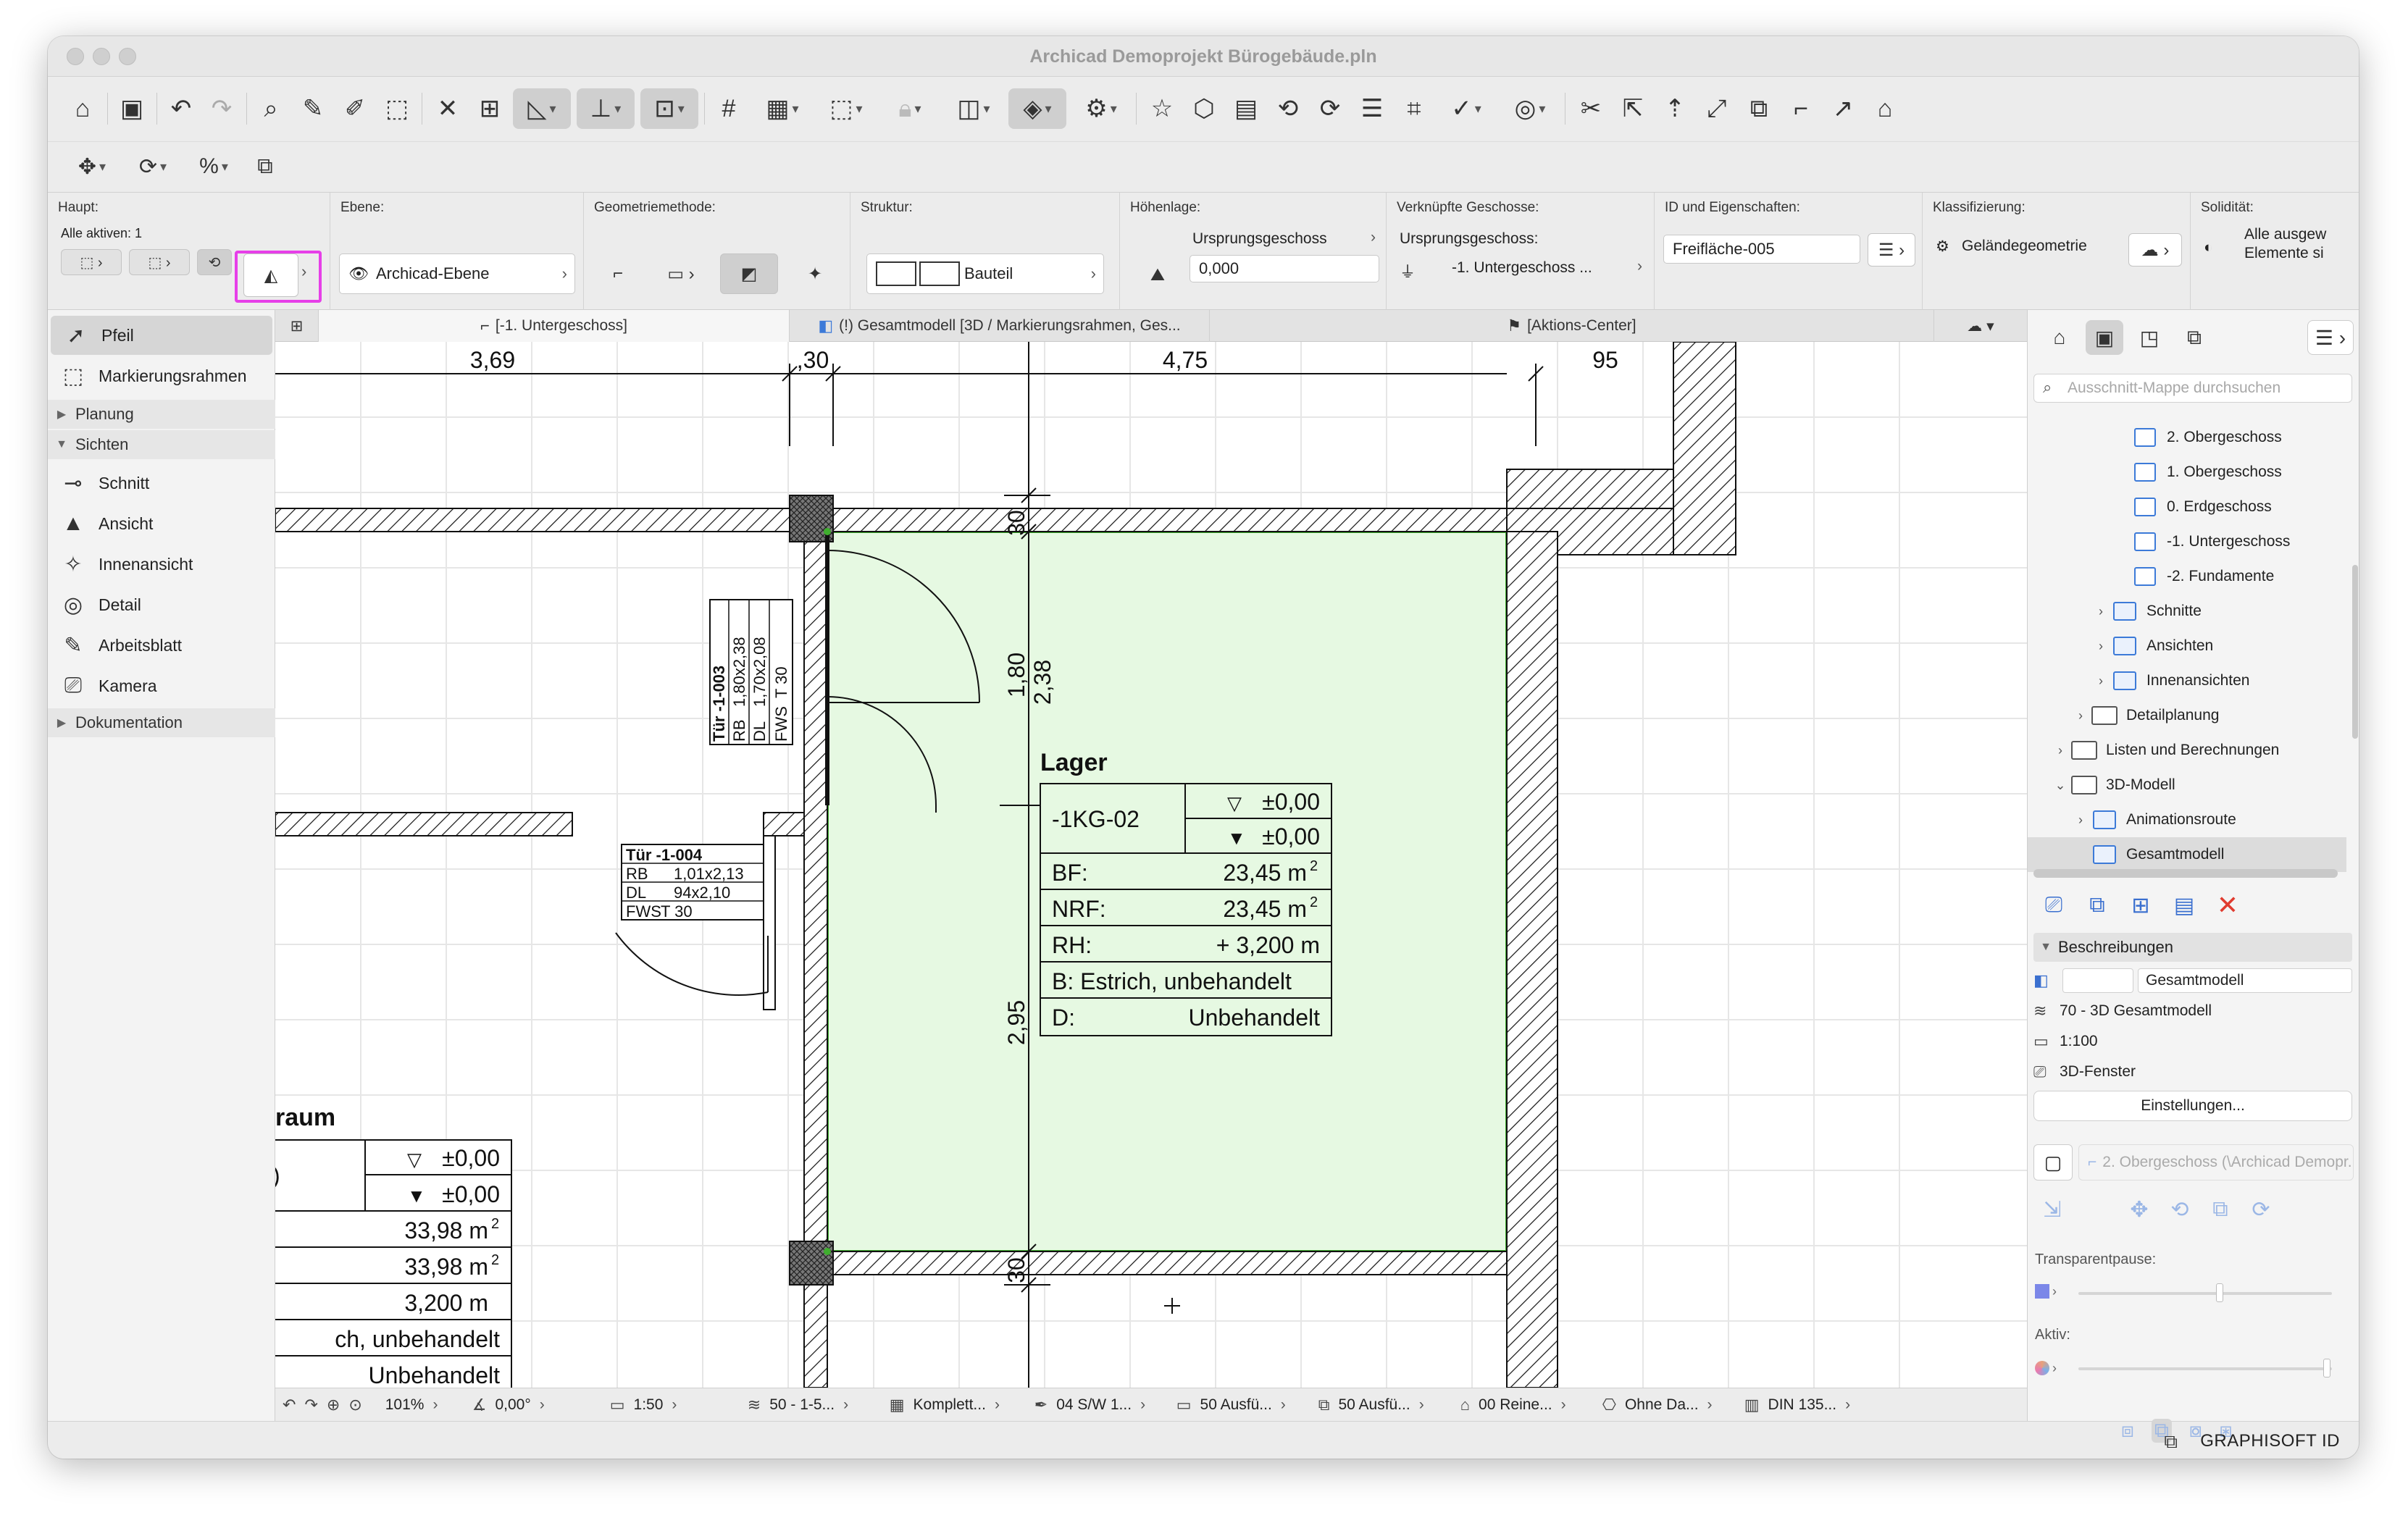 The height and width of the screenshot is (1518, 2408). What do you see at coordinates (2097, 981) in the screenshot?
I see `view-id-input` at bounding box center [2097, 981].